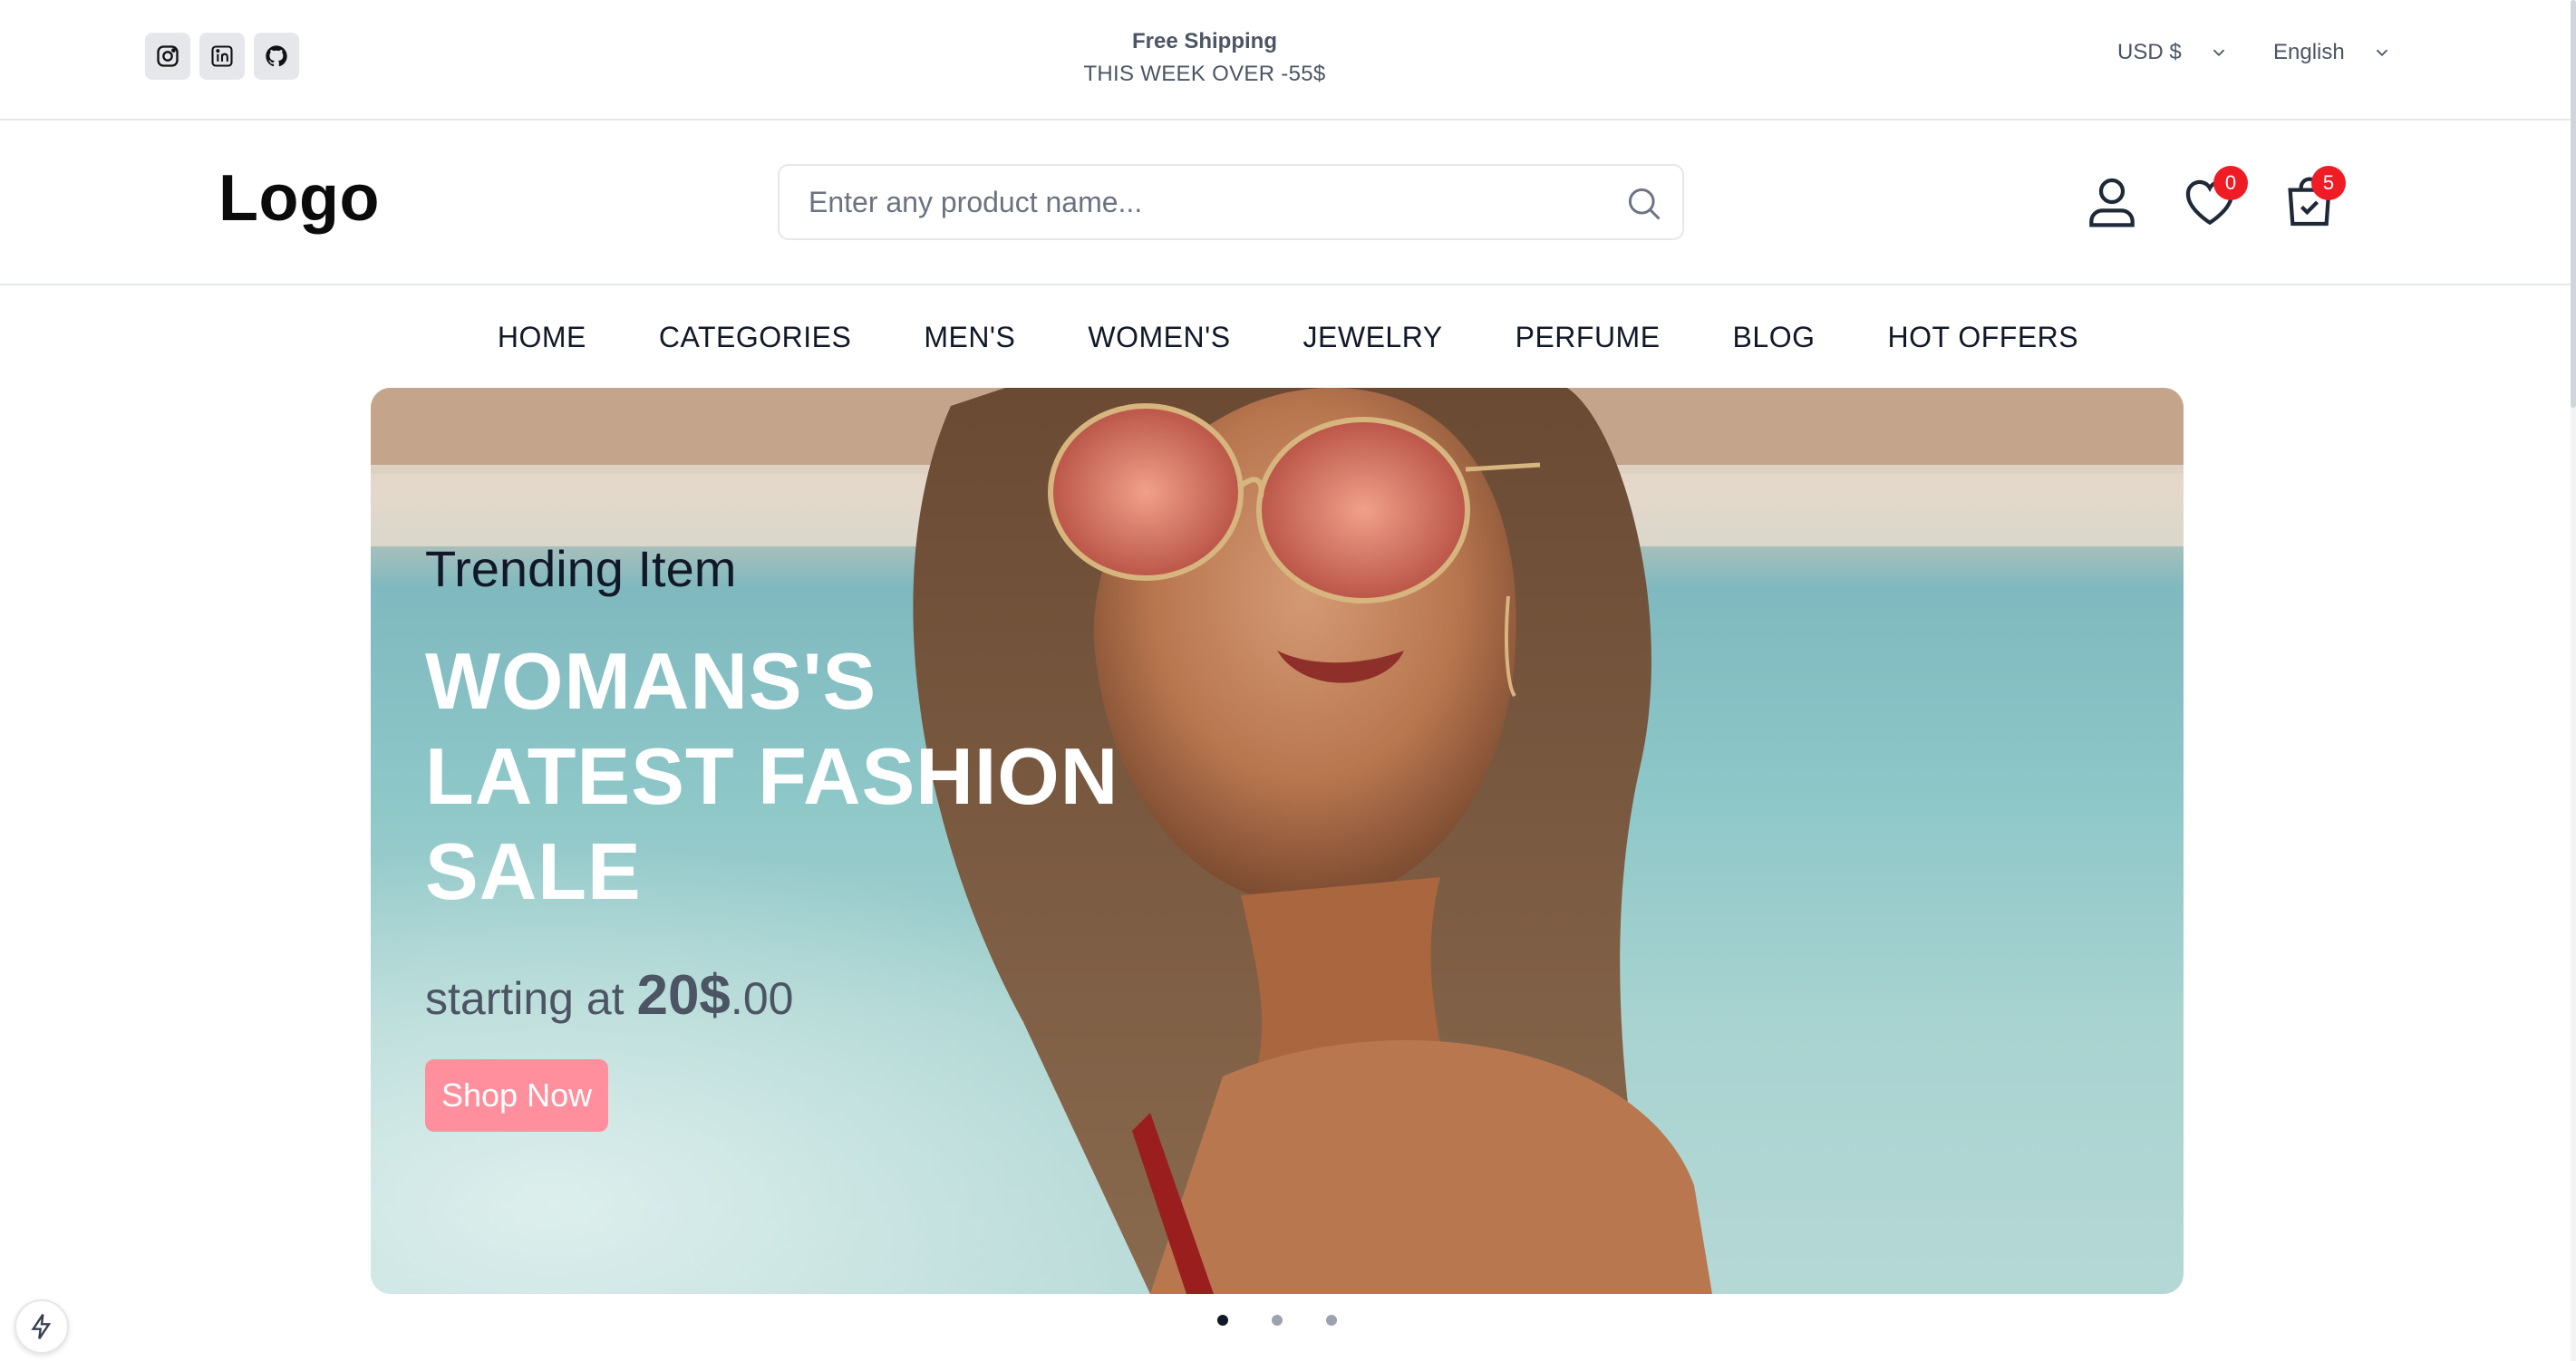 The width and height of the screenshot is (2576, 1361). I want to click on linkedin-link, so click(222, 57).